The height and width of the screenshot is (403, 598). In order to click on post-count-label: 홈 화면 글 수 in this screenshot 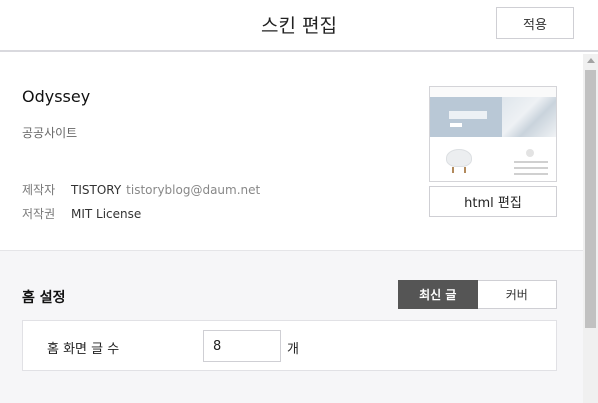, I will do `click(83, 349)`.